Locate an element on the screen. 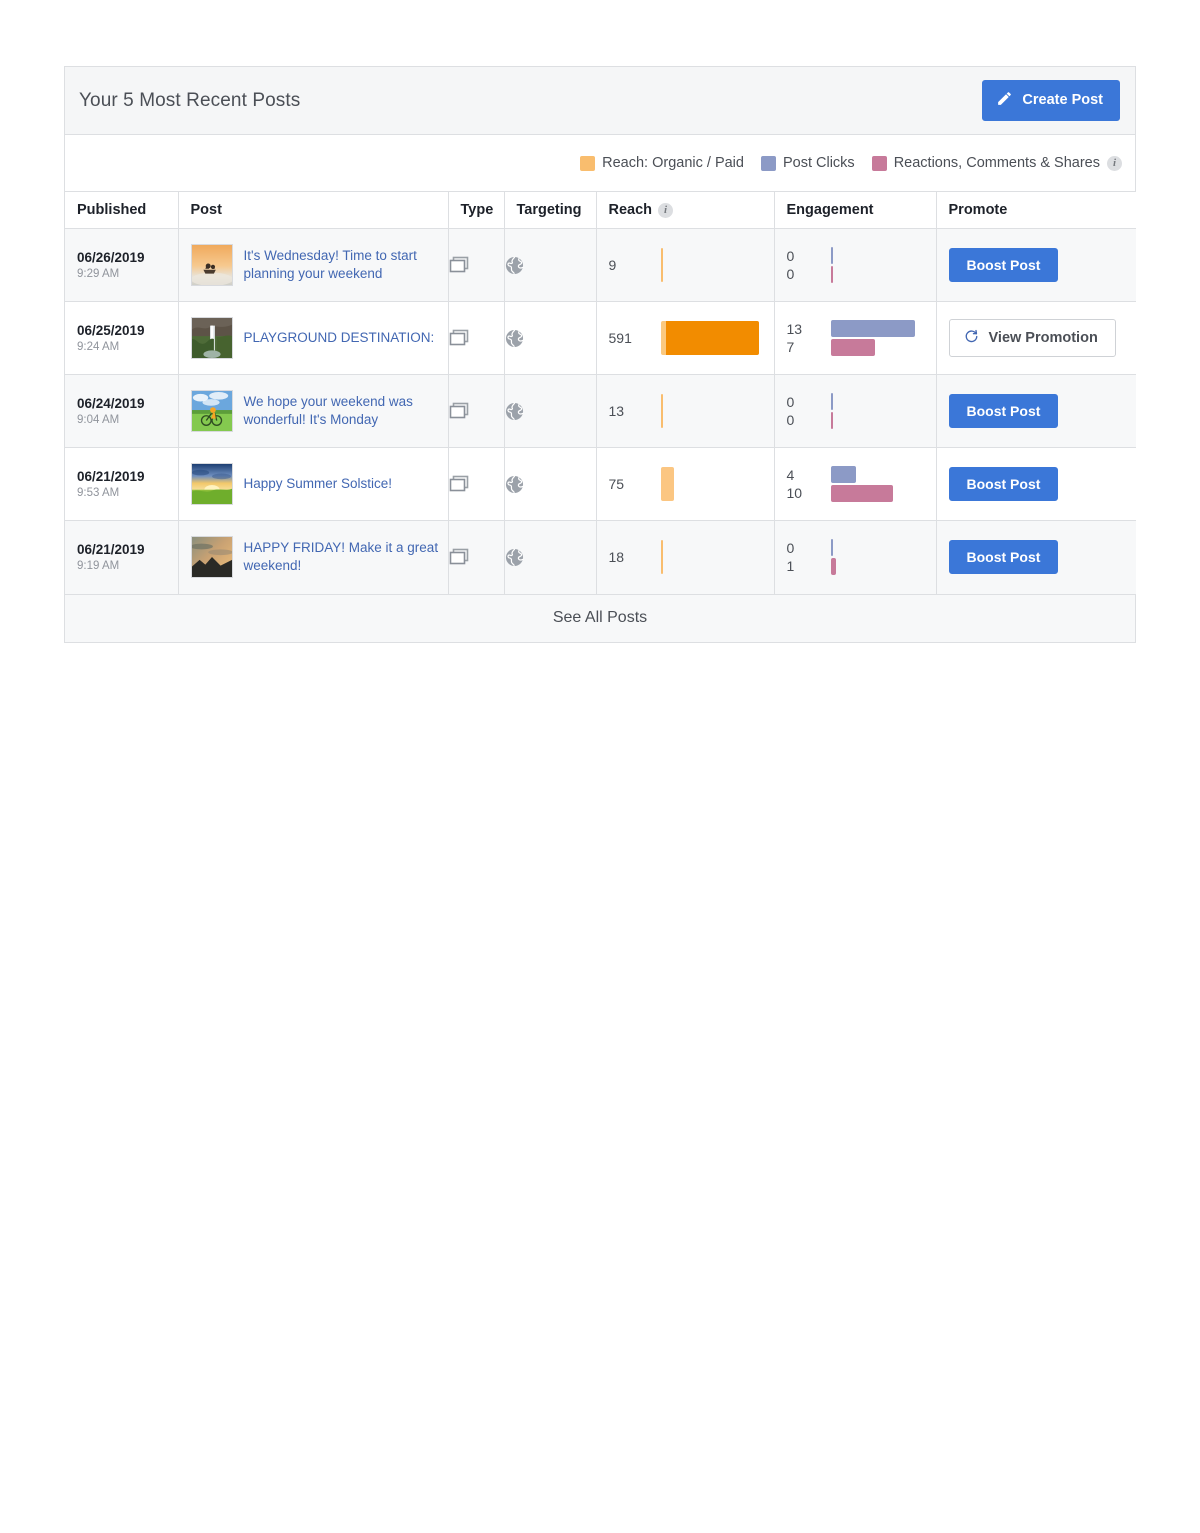  published-date: 06/24/2019 is located at coordinates (111, 403).